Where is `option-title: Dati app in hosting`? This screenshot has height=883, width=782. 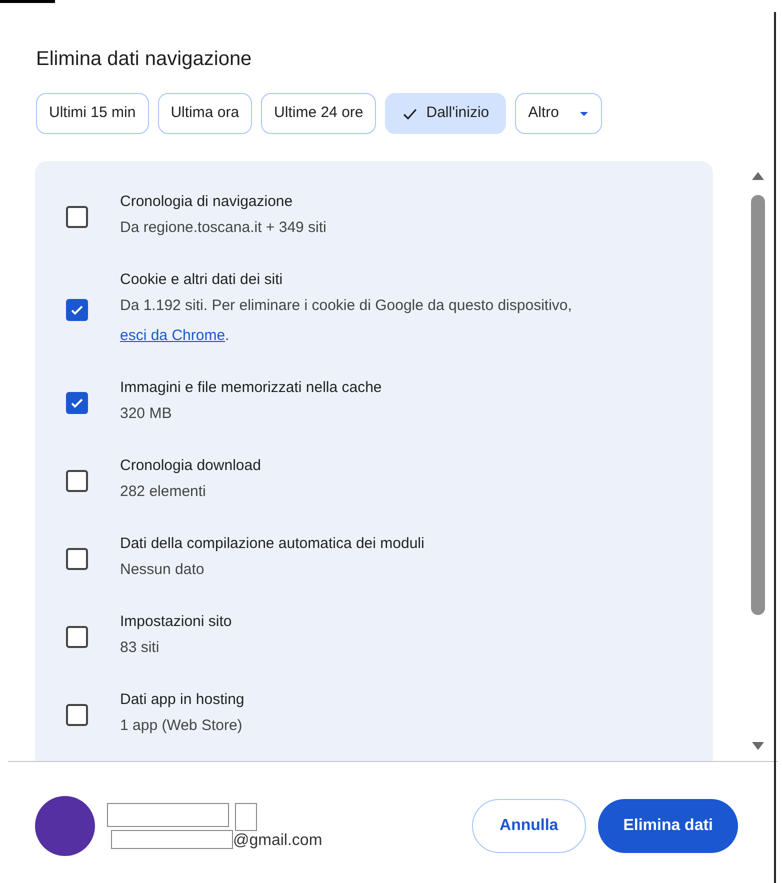 option-title: Dati app in hosting is located at coordinates (183, 700).